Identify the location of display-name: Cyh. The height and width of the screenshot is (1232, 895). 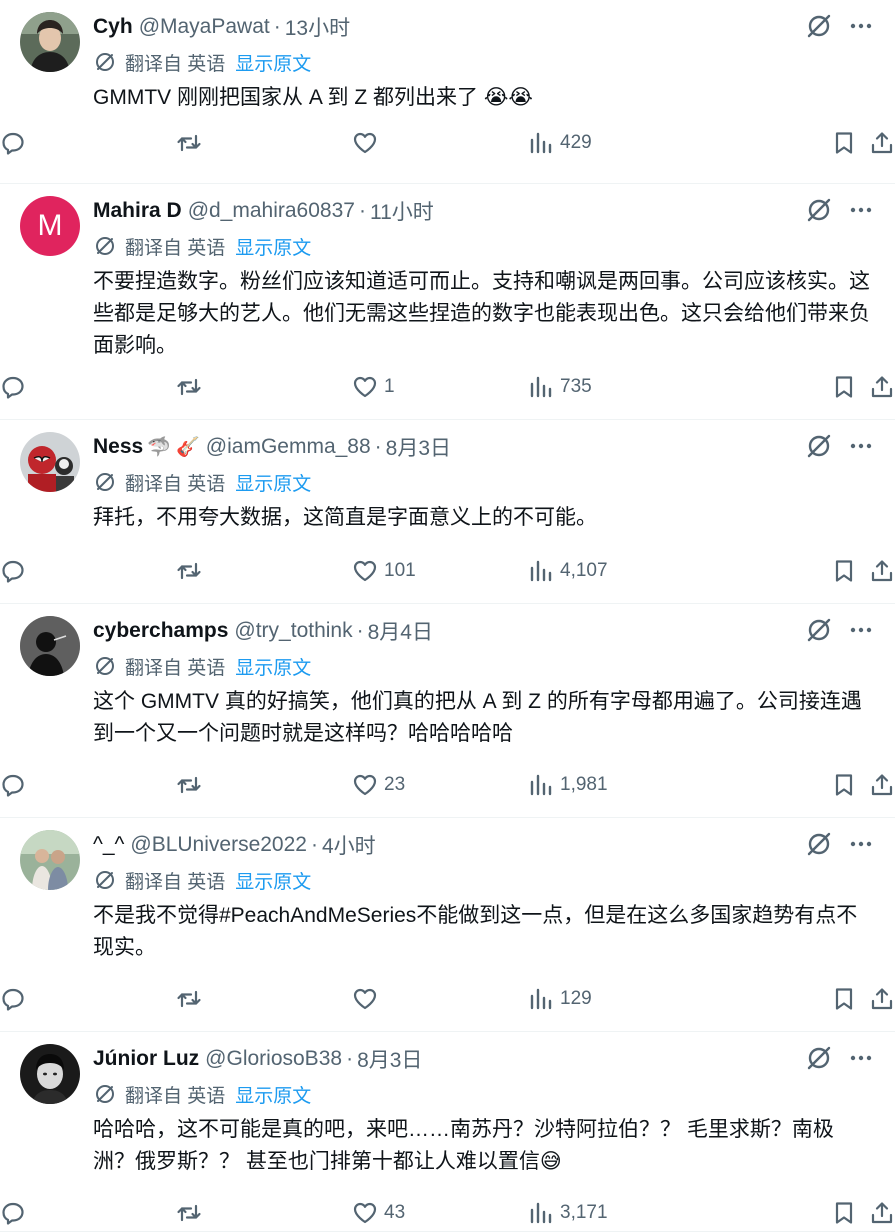
(113, 27).